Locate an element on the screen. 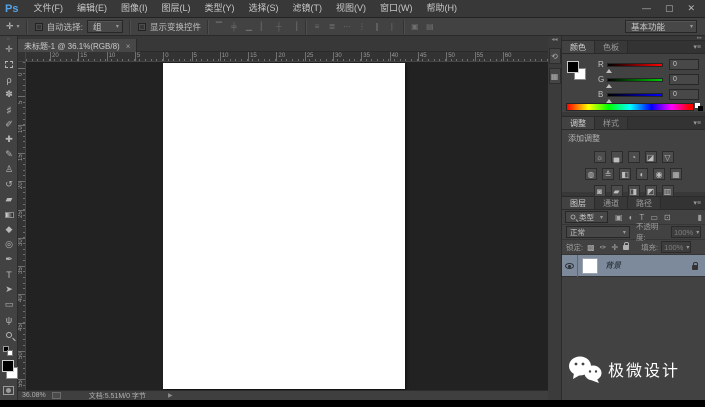  menu-item-window: 窗口(W) is located at coordinates (396, 8).